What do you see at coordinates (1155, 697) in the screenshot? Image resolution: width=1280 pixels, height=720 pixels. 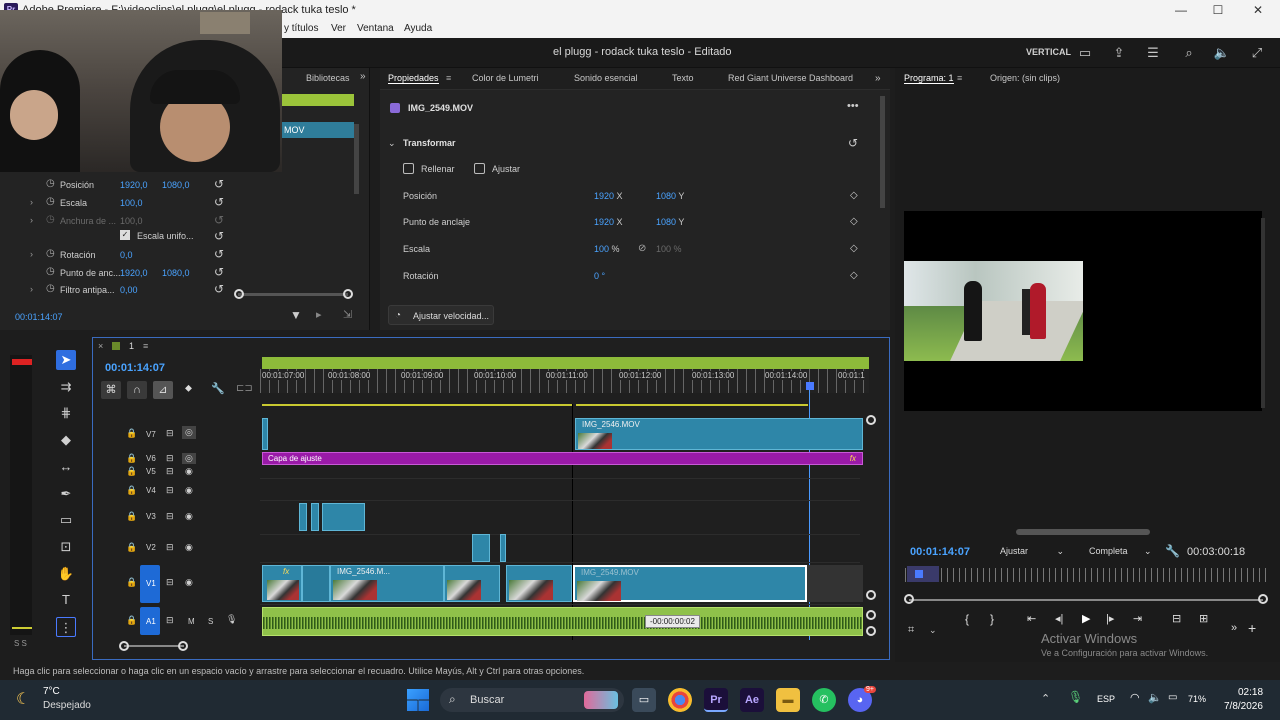 I see `volume-tray-icon: 🔈` at bounding box center [1155, 697].